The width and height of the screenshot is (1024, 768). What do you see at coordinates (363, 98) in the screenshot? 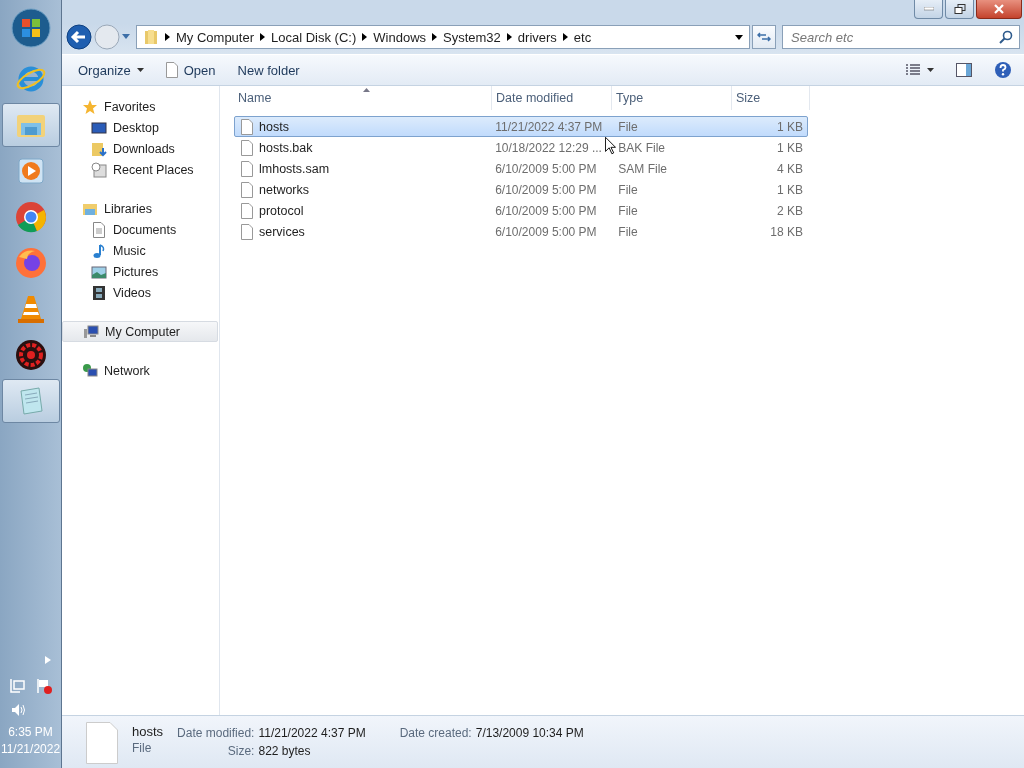
I see `column-header: Name` at bounding box center [363, 98].